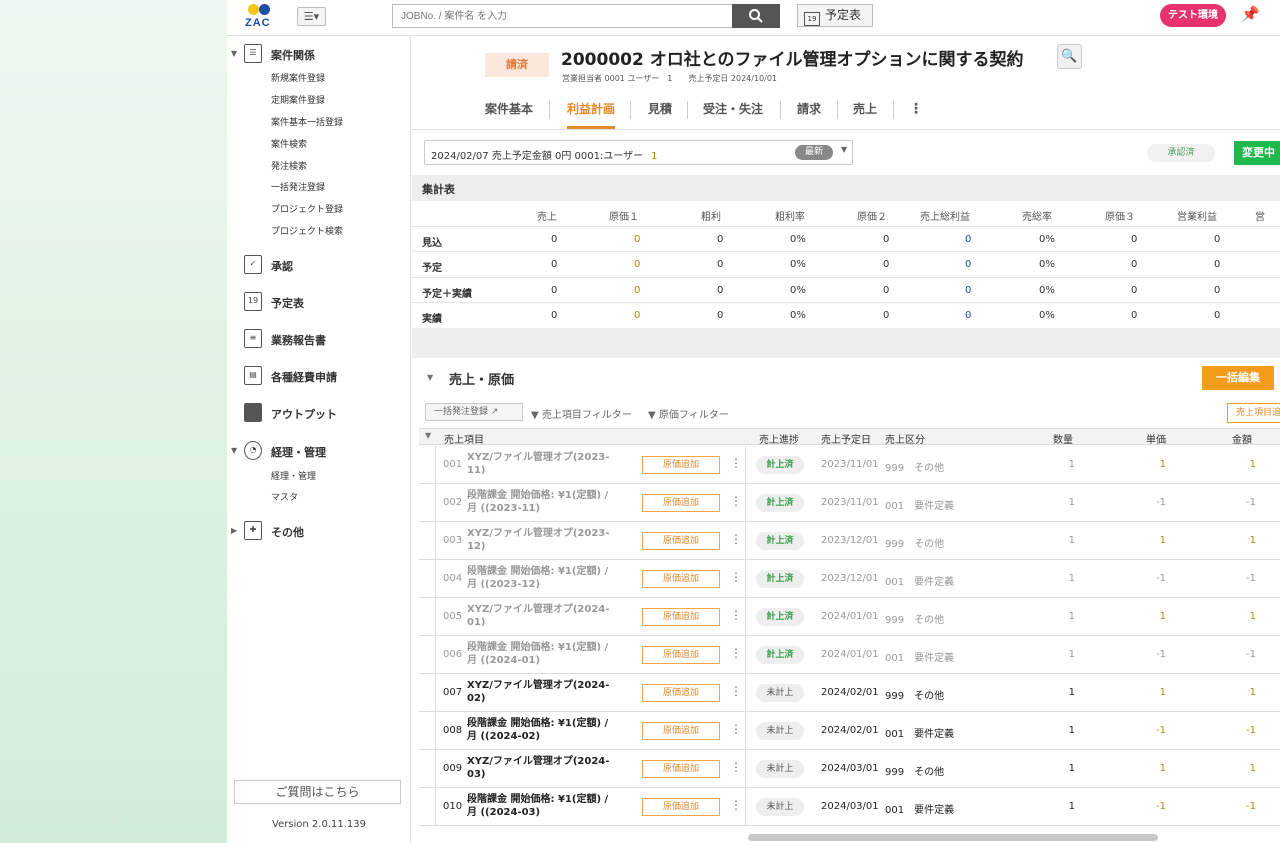 The image size is (1280, 843). I want to click on sales-item-name: XYZ/ファイル管理オプ(2024-02), so click(542, 692).